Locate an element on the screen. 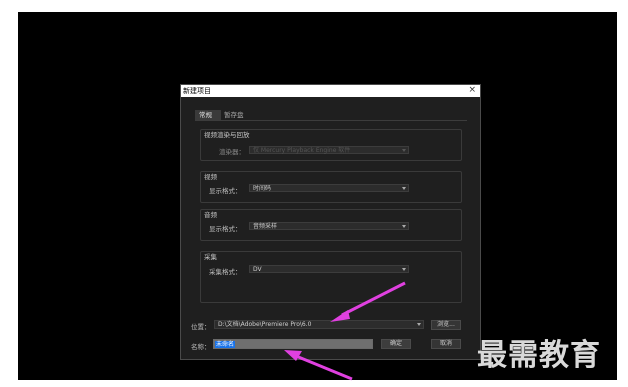 The width and height of the screenshot is (628, 387). annotation-arrow-name is located at coordinates (318, 365).